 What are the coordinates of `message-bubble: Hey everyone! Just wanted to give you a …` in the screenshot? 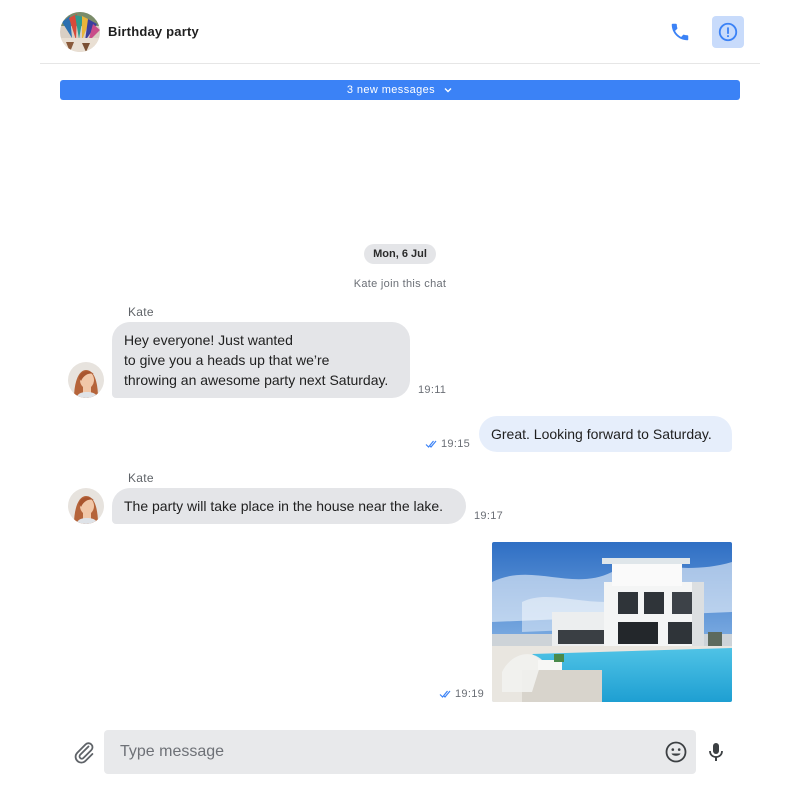 It's located at (261, 360).